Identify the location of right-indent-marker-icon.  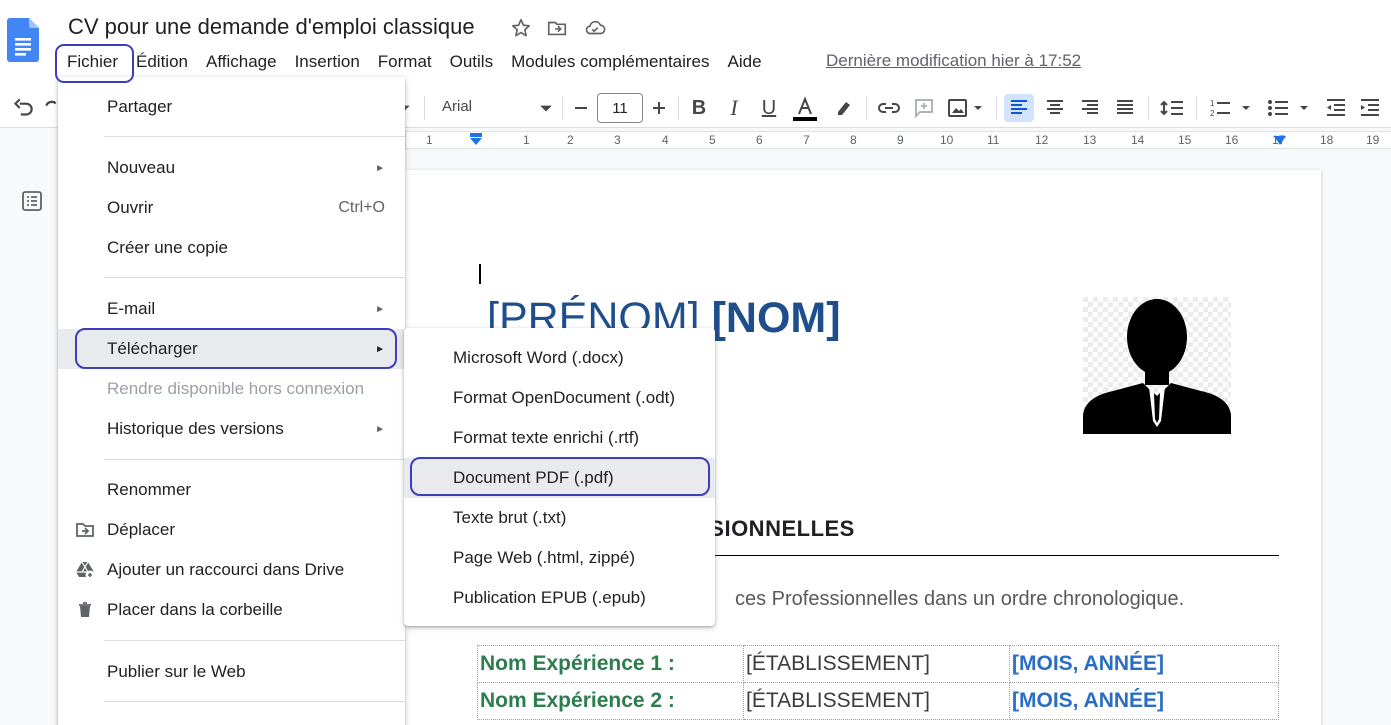
(1280, 141).